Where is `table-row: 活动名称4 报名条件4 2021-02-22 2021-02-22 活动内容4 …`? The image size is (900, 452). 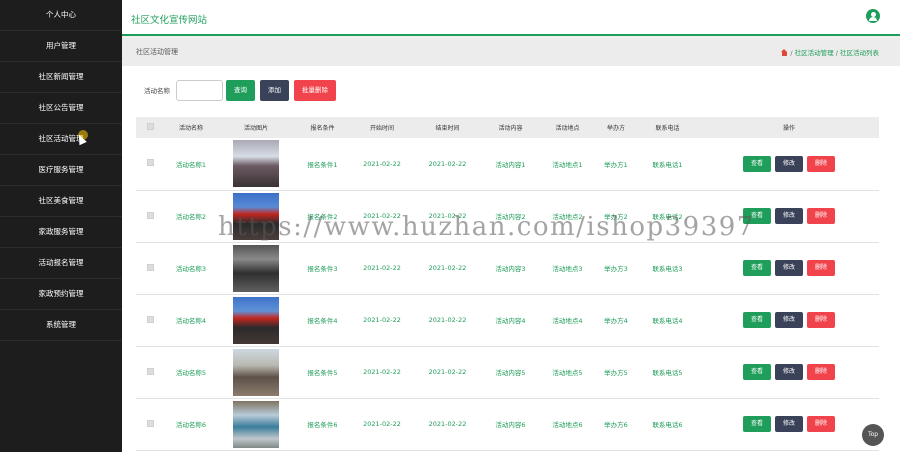
table-row: 活动名称4 报名条件4 2021-02-22 2021-02-22 活动内容4 … is located at coordinates (507, 320).